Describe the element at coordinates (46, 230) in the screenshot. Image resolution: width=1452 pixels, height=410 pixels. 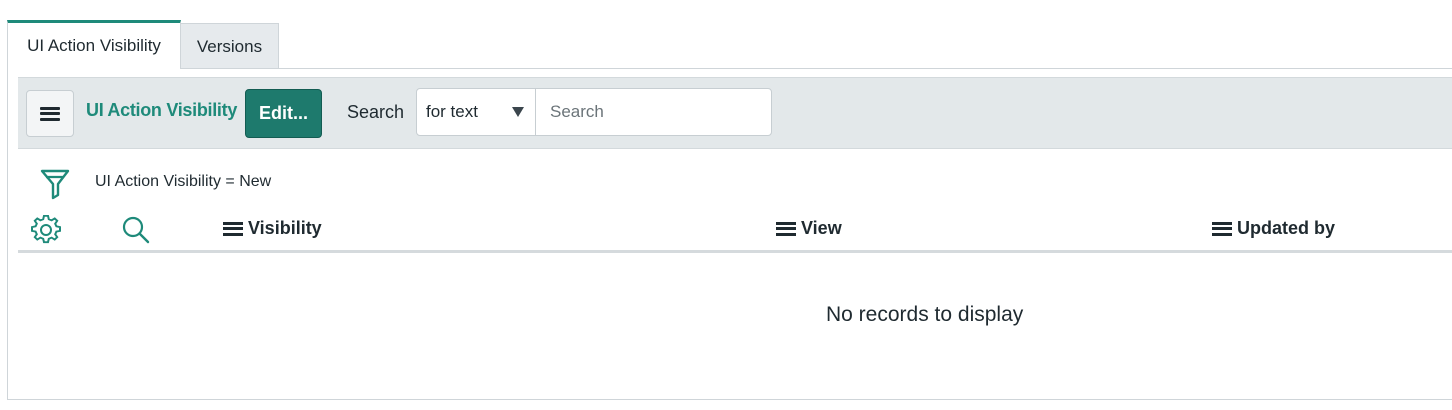
I see `gear-icon` at that location.